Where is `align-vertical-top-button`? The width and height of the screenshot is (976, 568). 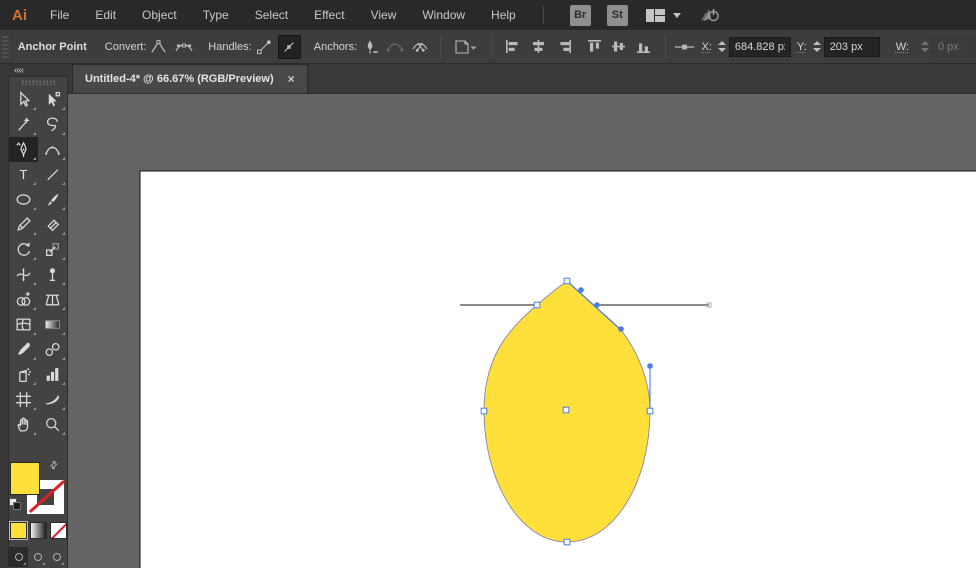
align-vertical-top-button is located at coordinates (595, 47).